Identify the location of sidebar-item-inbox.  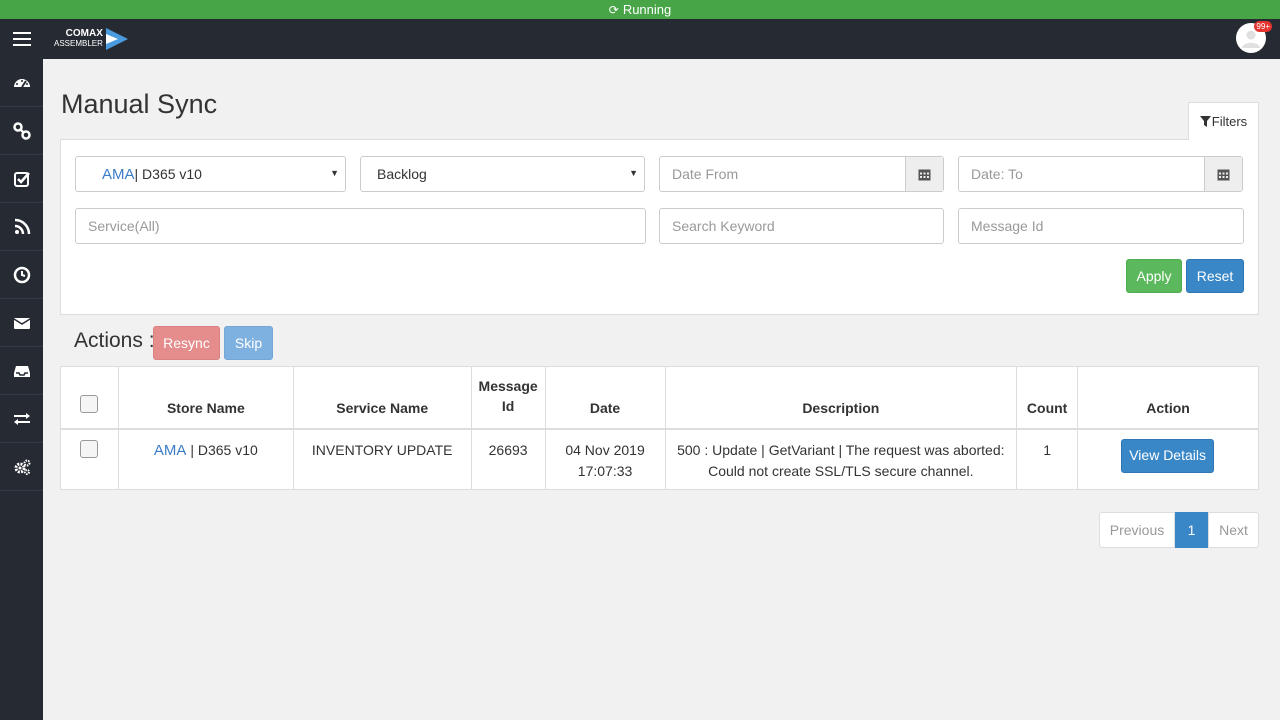
(21, 371).